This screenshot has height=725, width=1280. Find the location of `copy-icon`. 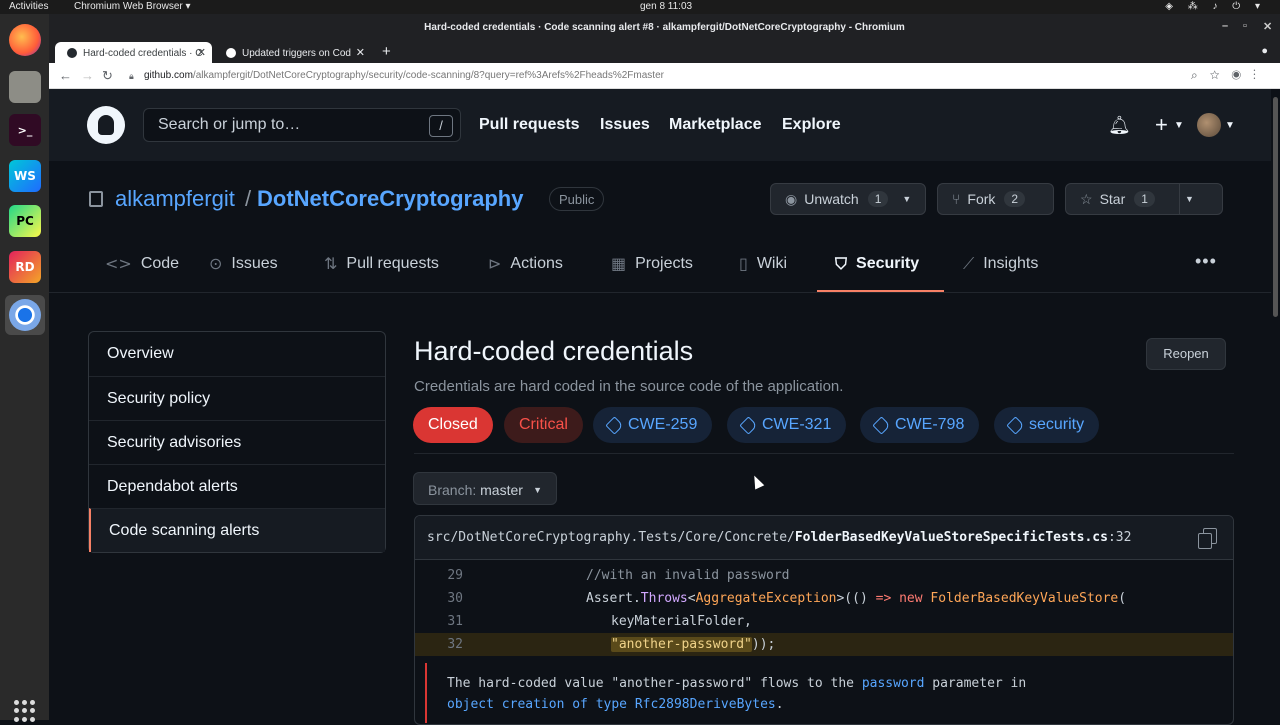

copy-icon is located at coordinates (1207, 538).